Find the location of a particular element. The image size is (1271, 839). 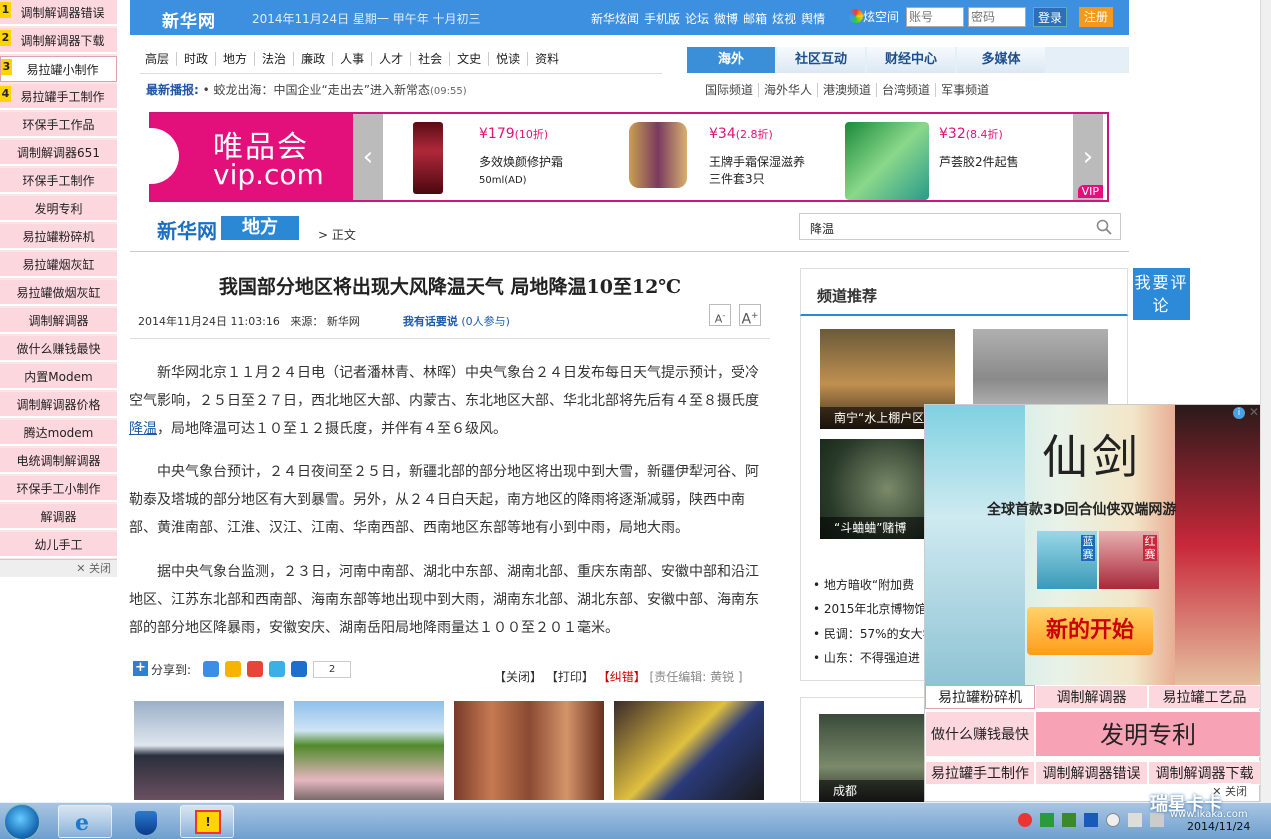

product-3-name: 芦荟胶2件起售 is located at coordinates (979, 162).